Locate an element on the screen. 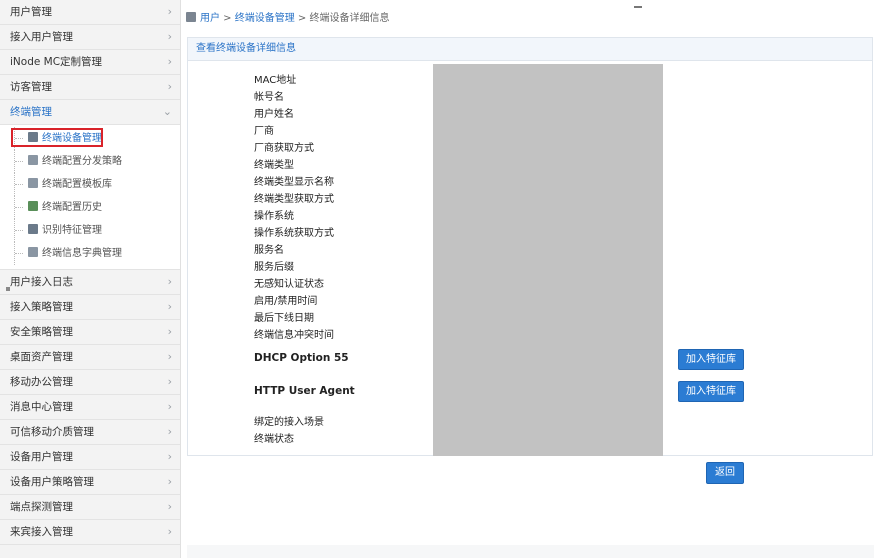  sidebar-item-terminal-management: 终端管理 ⌄ is located at coordinates (90, 112).